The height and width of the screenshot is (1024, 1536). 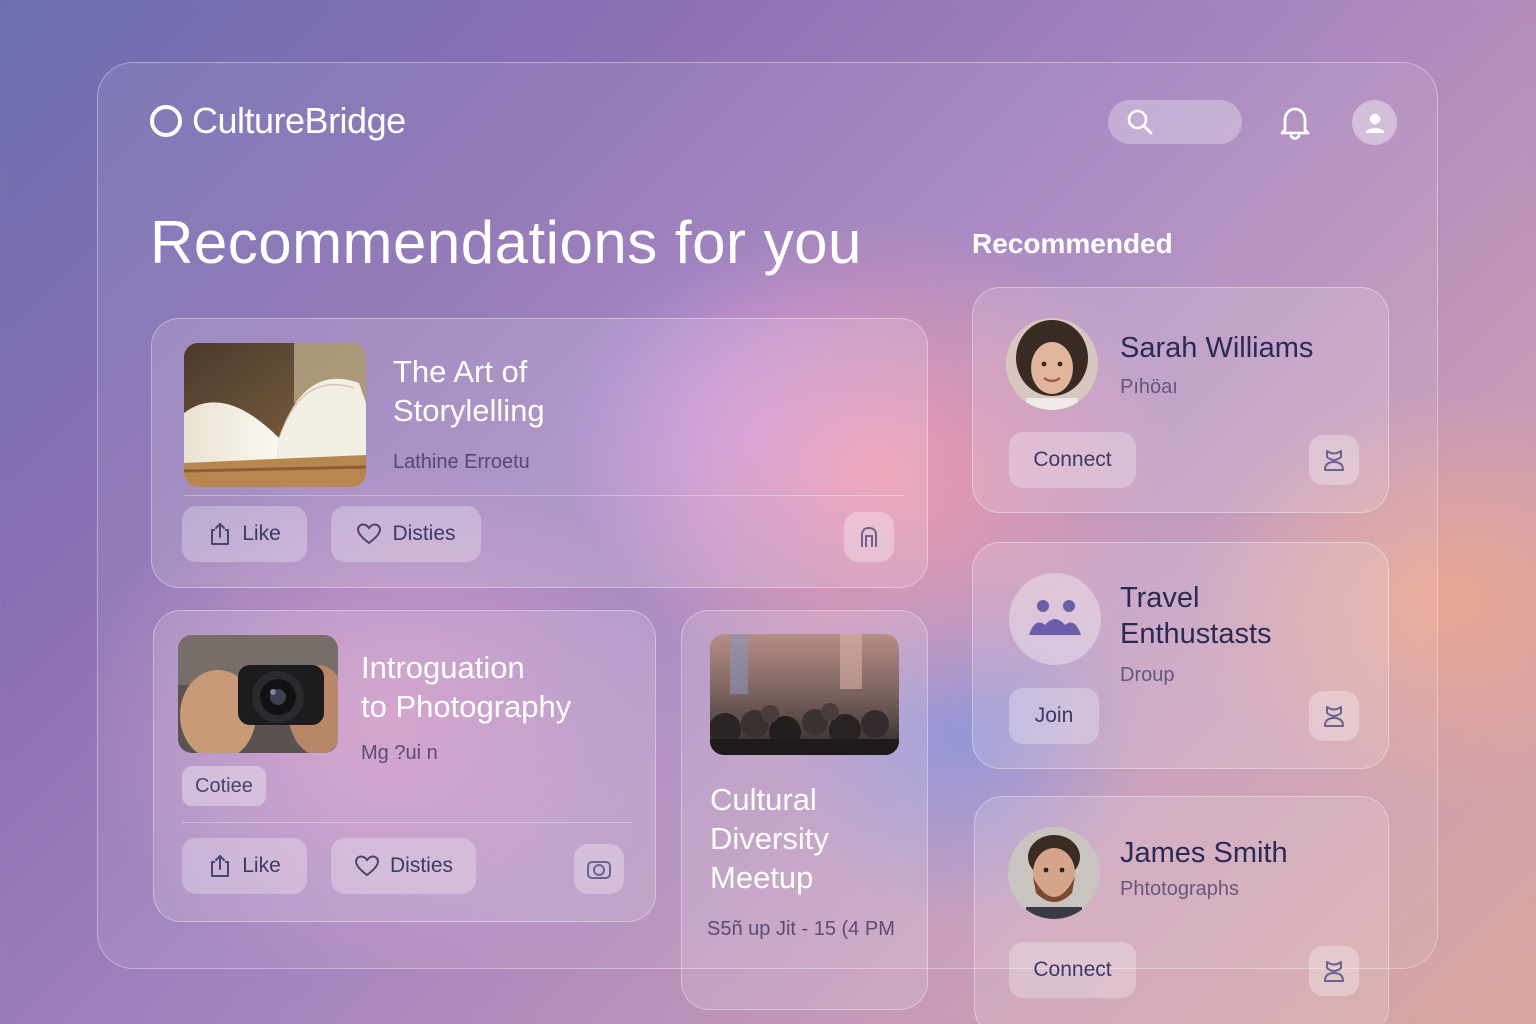 What do you see at coordinates (469, 391) in the screenshot?
I see `card-title: The Art of Storylelling` at bounding box center [469, 391].